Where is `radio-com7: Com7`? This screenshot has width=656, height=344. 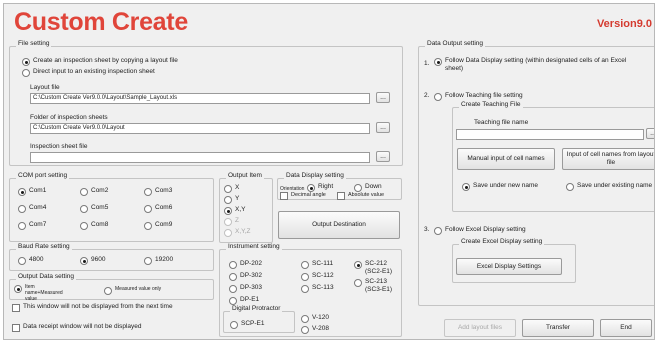
radio-com7: Com7 is located at coordinates (32, 225).